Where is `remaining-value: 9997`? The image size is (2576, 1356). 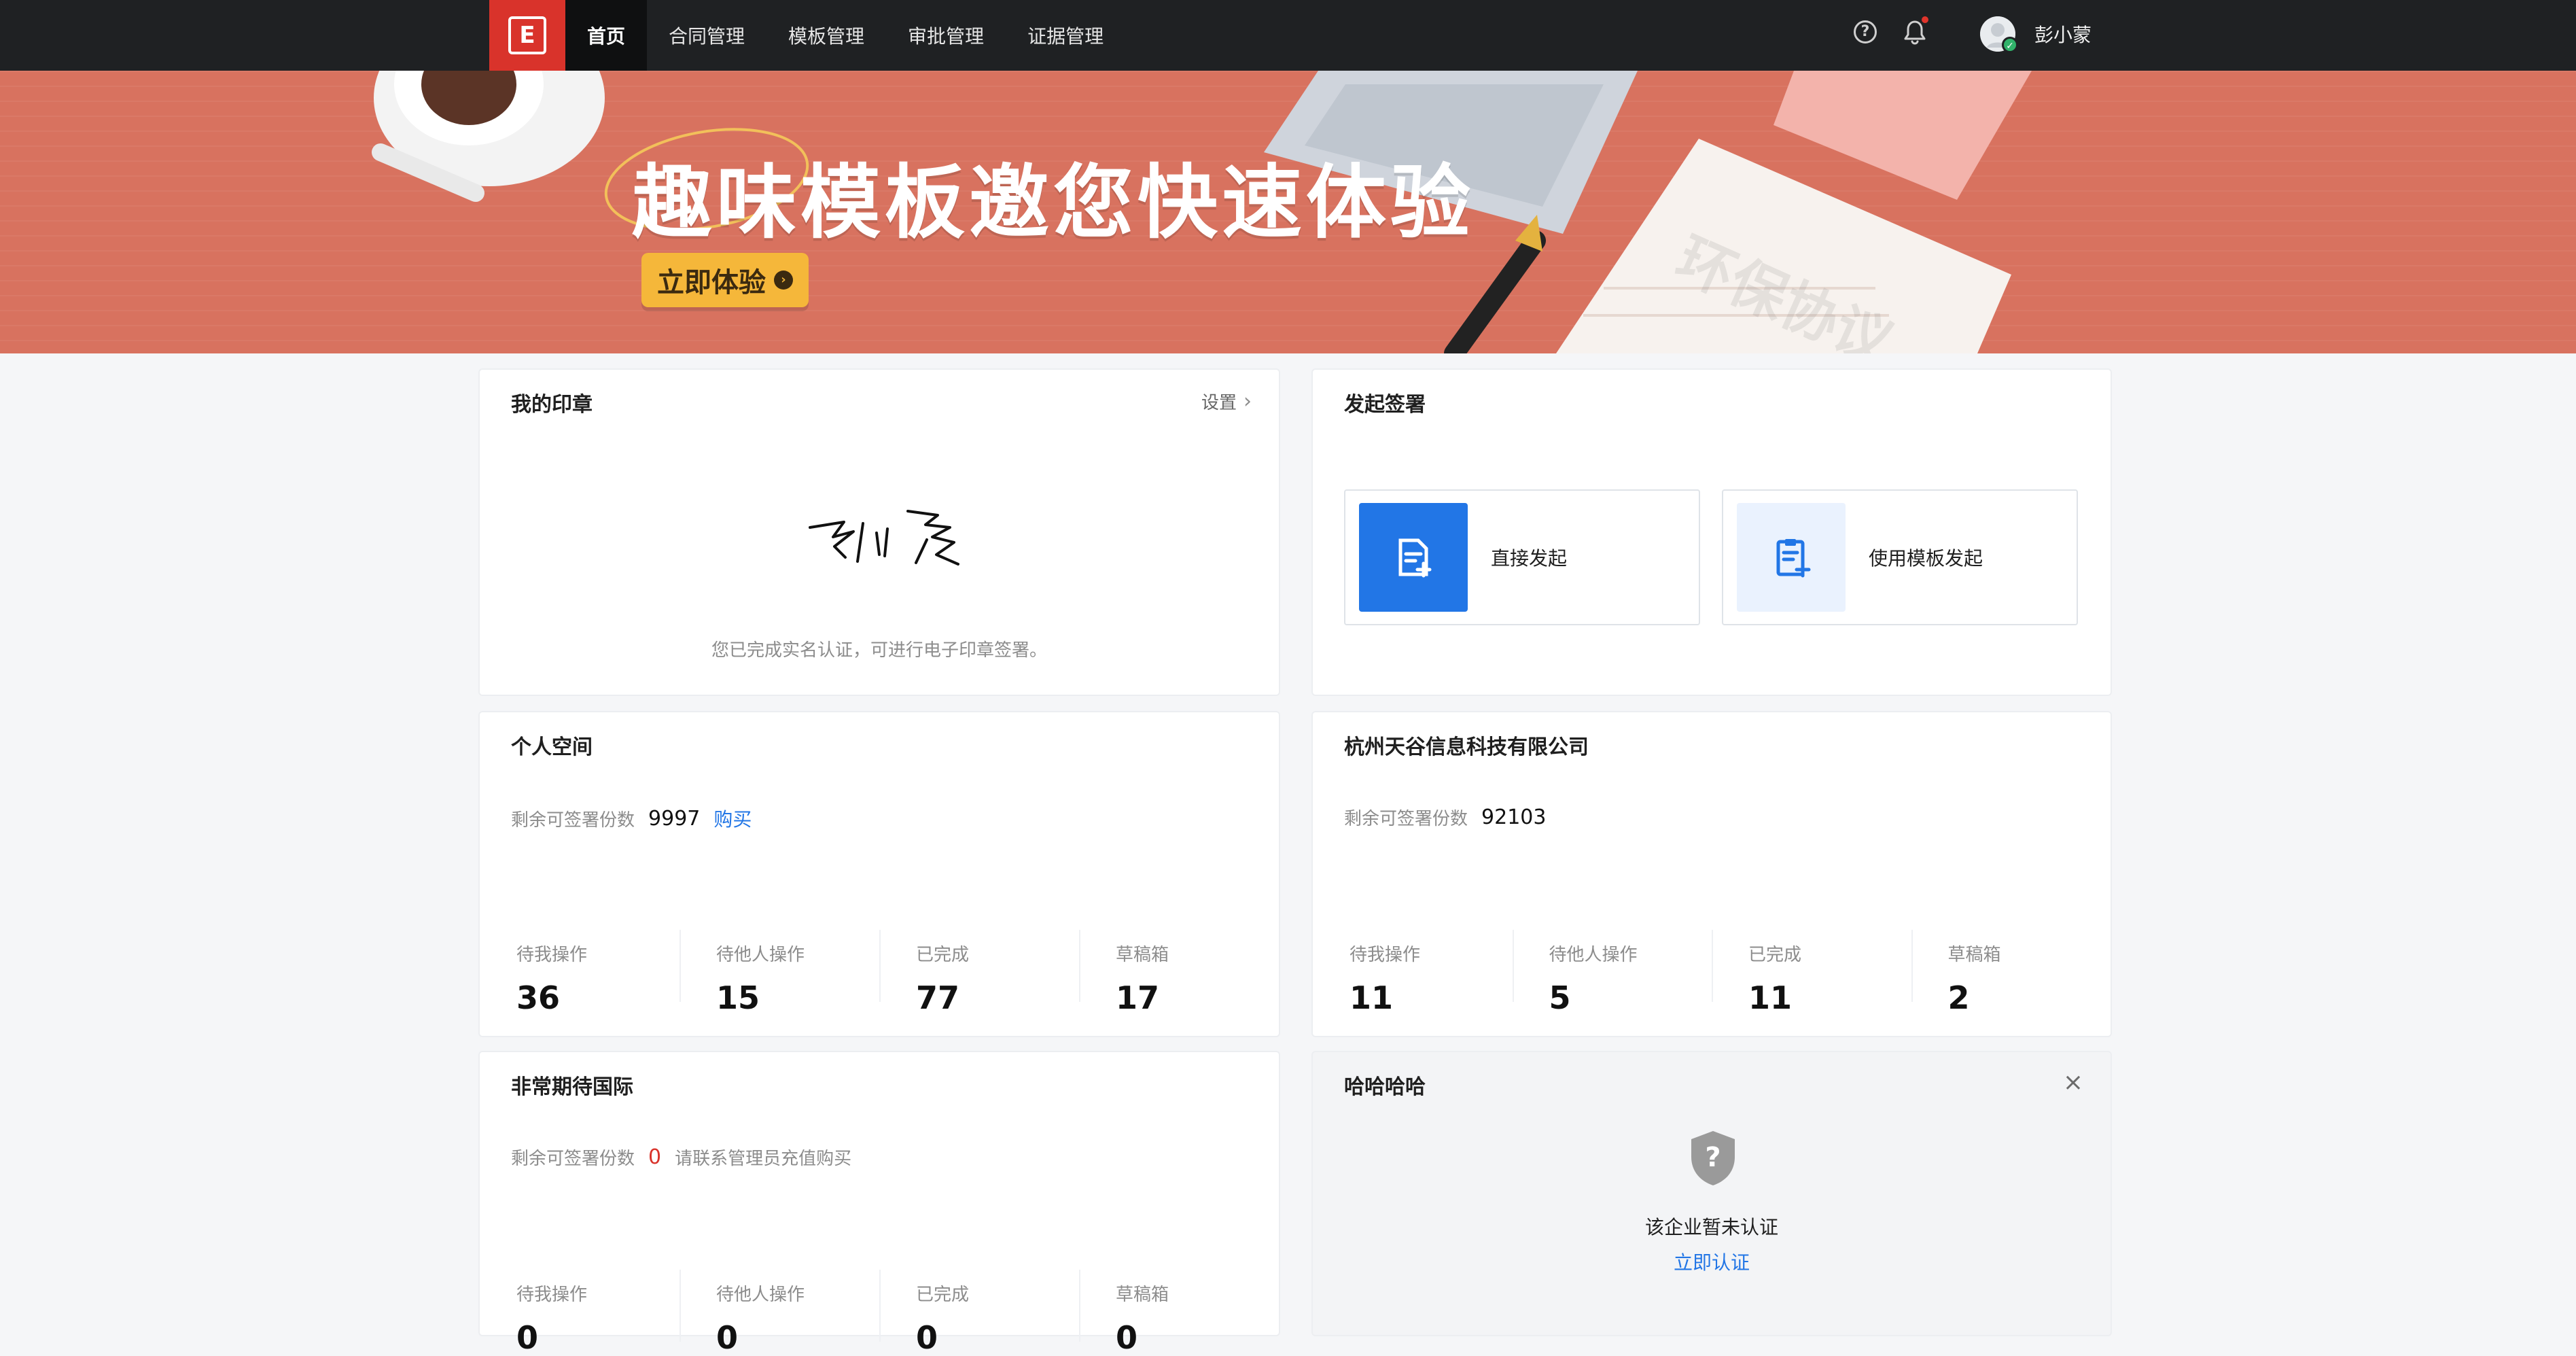 remaining-value: 9997 is located at coordinates (674, 818).